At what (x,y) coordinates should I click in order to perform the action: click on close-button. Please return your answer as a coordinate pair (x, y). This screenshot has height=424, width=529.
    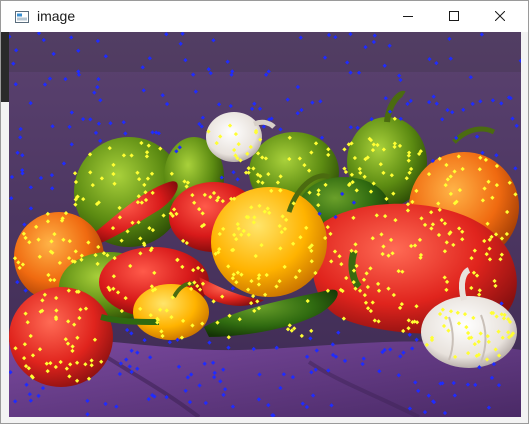
    Looking at the image, I should click on (500, 16).